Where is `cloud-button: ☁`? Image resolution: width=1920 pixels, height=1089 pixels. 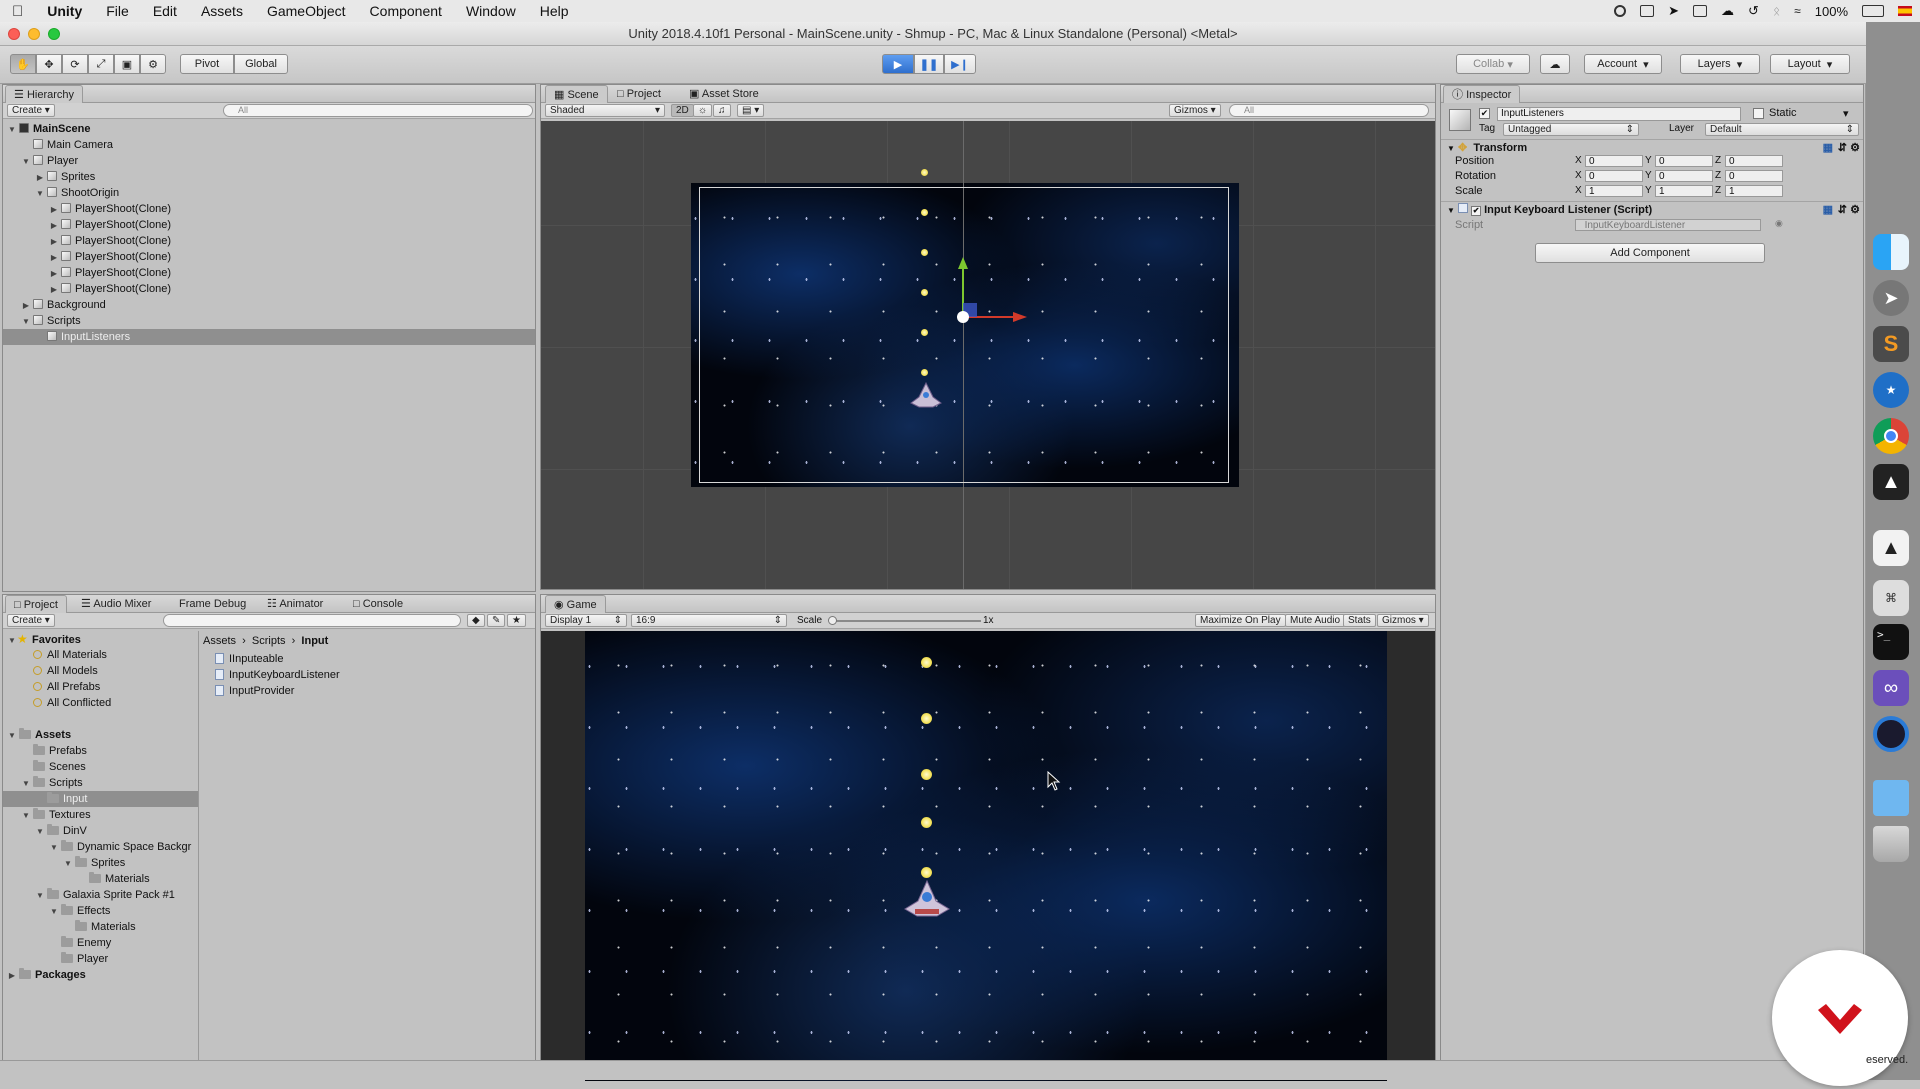 cloud-button: ☁ is located at coordinates (1555, 64).